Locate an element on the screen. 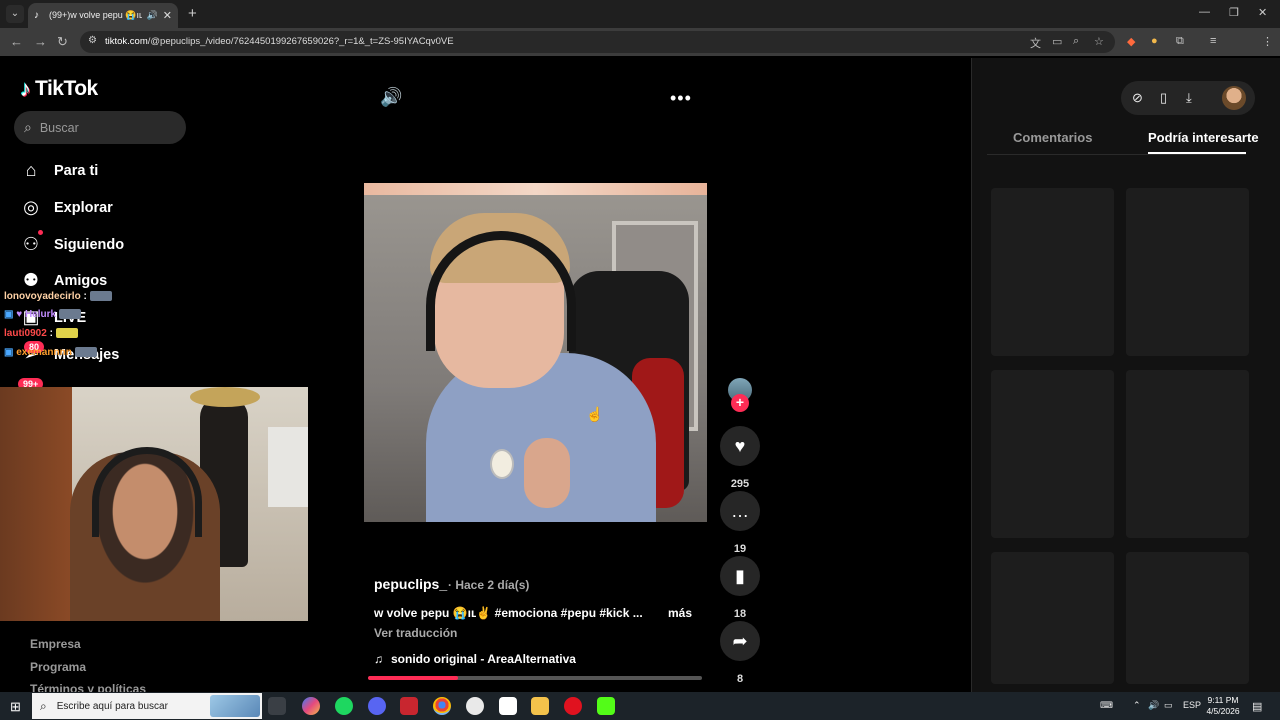  bookmark-star-icon: ☆ is located at coordinates (1099, 41).